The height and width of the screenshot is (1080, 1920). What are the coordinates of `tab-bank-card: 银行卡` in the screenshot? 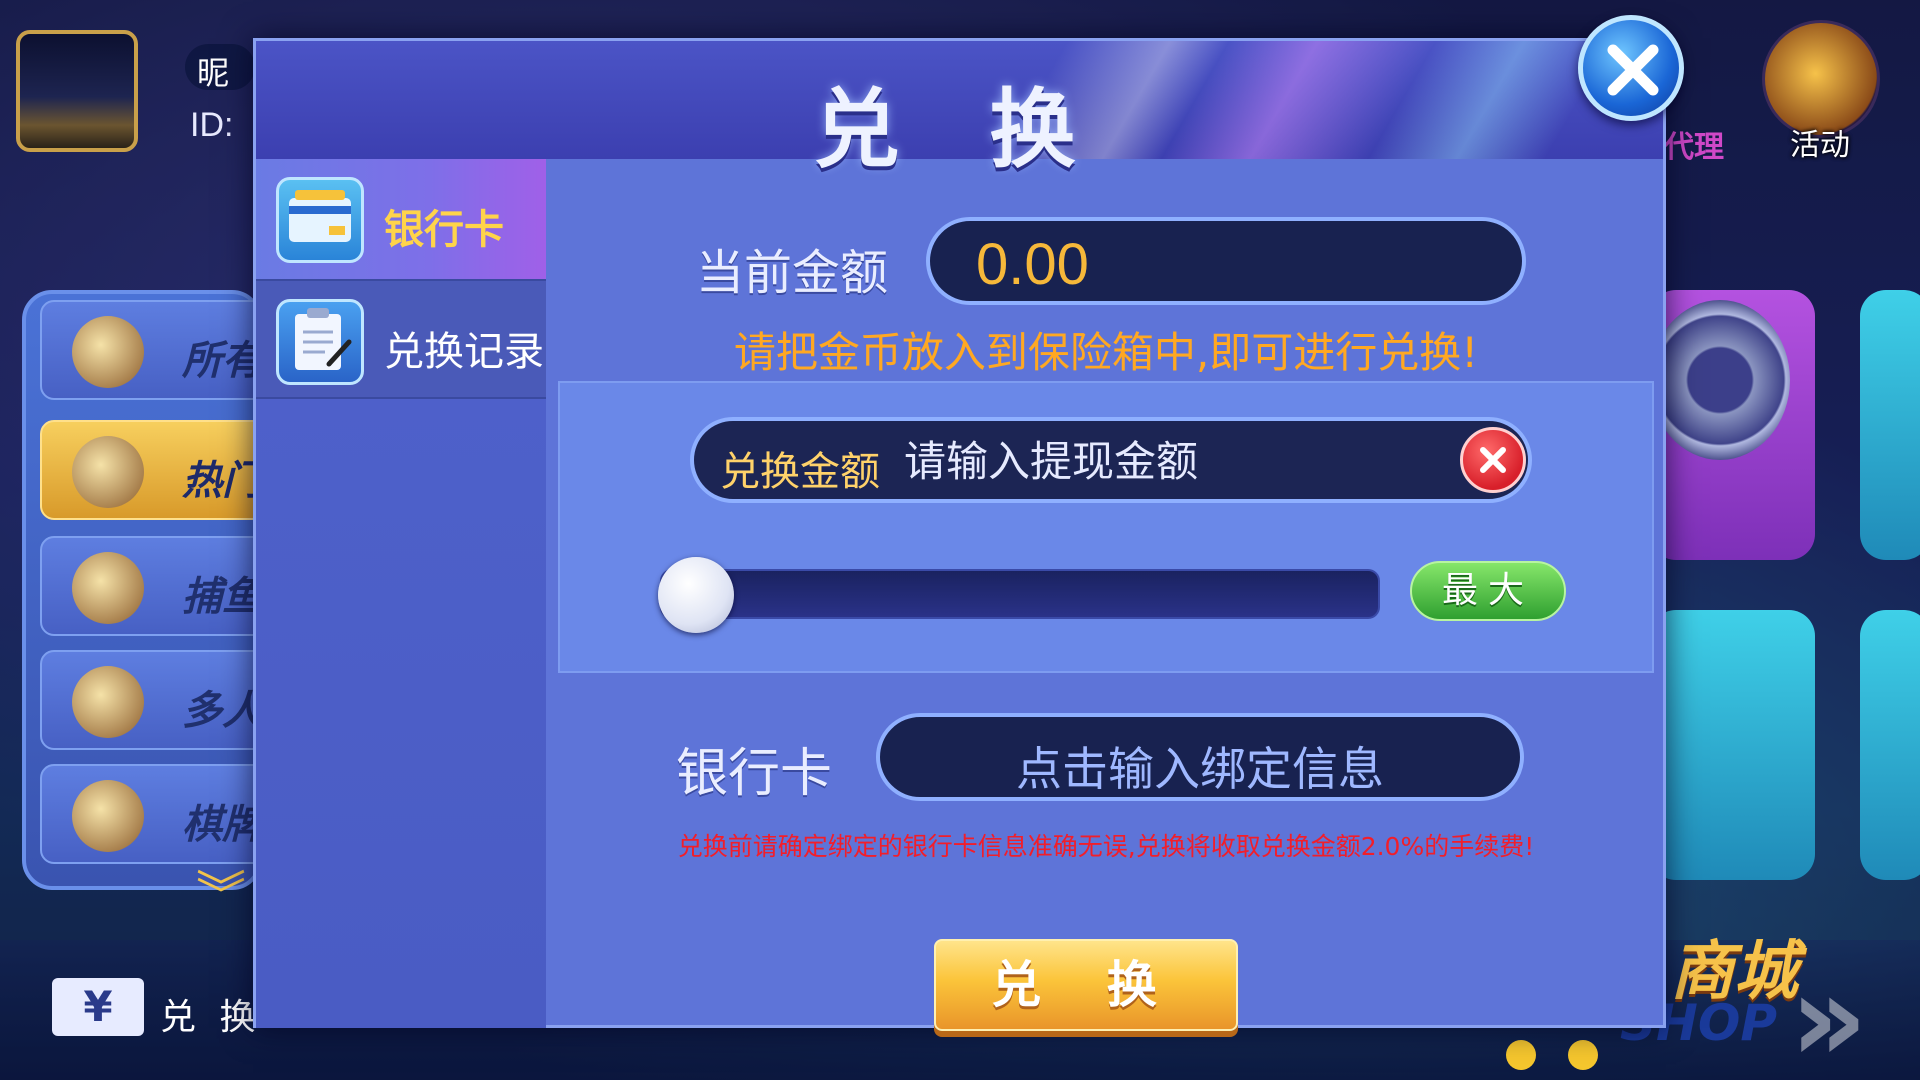 It's located at (401, 219).